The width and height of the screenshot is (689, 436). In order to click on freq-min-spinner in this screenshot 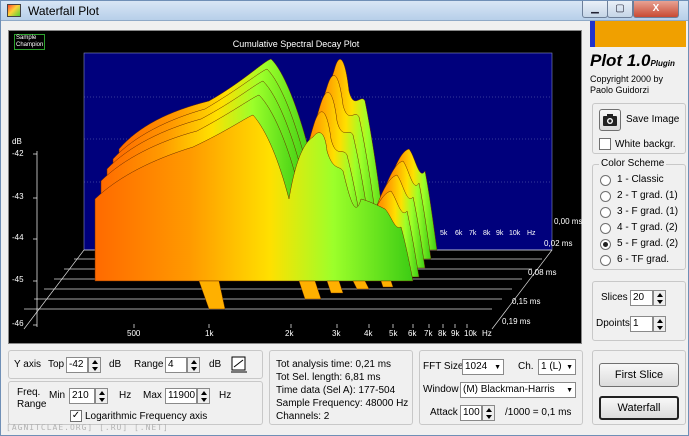, I will do `click(101, 396)`.